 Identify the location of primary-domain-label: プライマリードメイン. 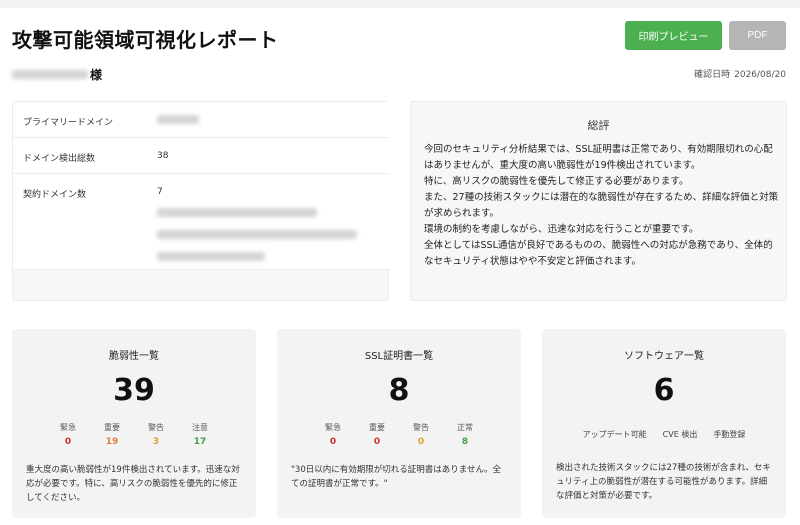
(68, 123).